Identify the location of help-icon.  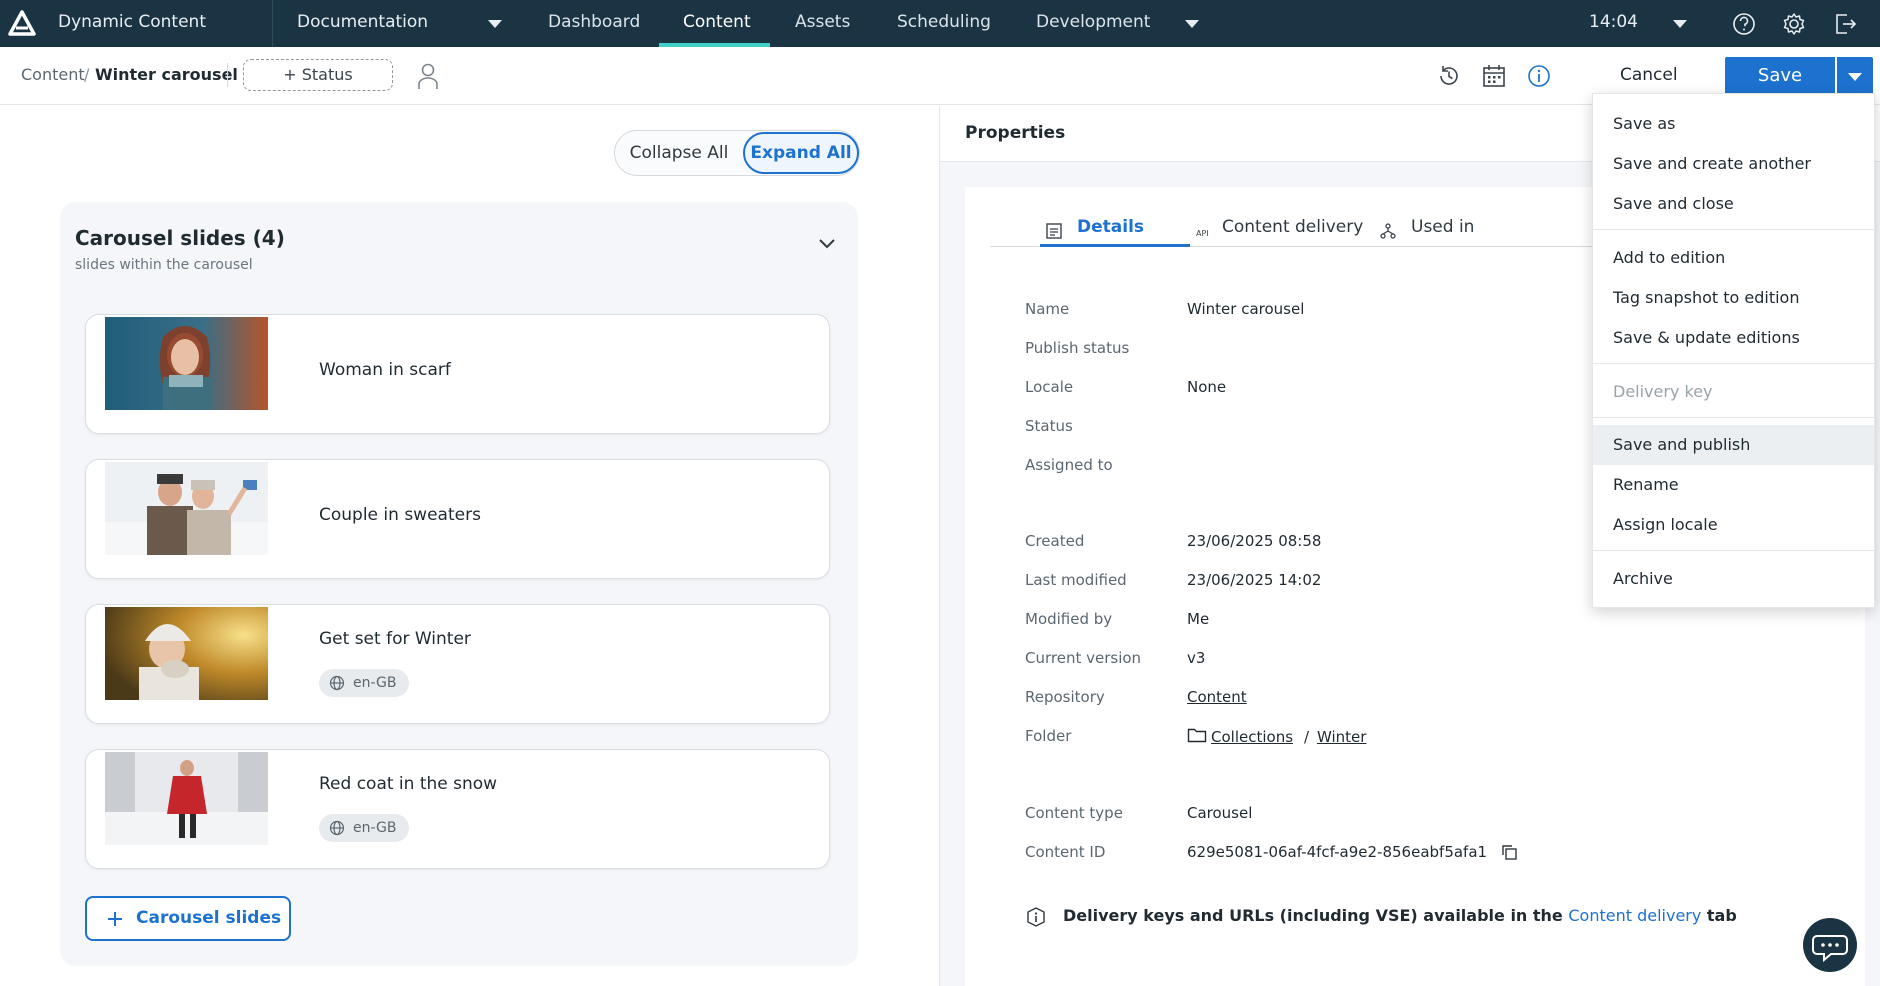
(1744, 24).